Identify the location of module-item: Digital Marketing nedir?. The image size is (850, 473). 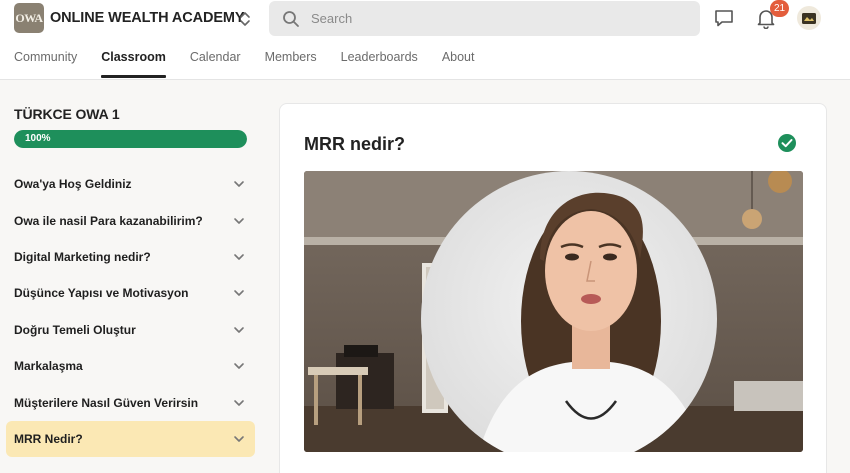
(130, 257).